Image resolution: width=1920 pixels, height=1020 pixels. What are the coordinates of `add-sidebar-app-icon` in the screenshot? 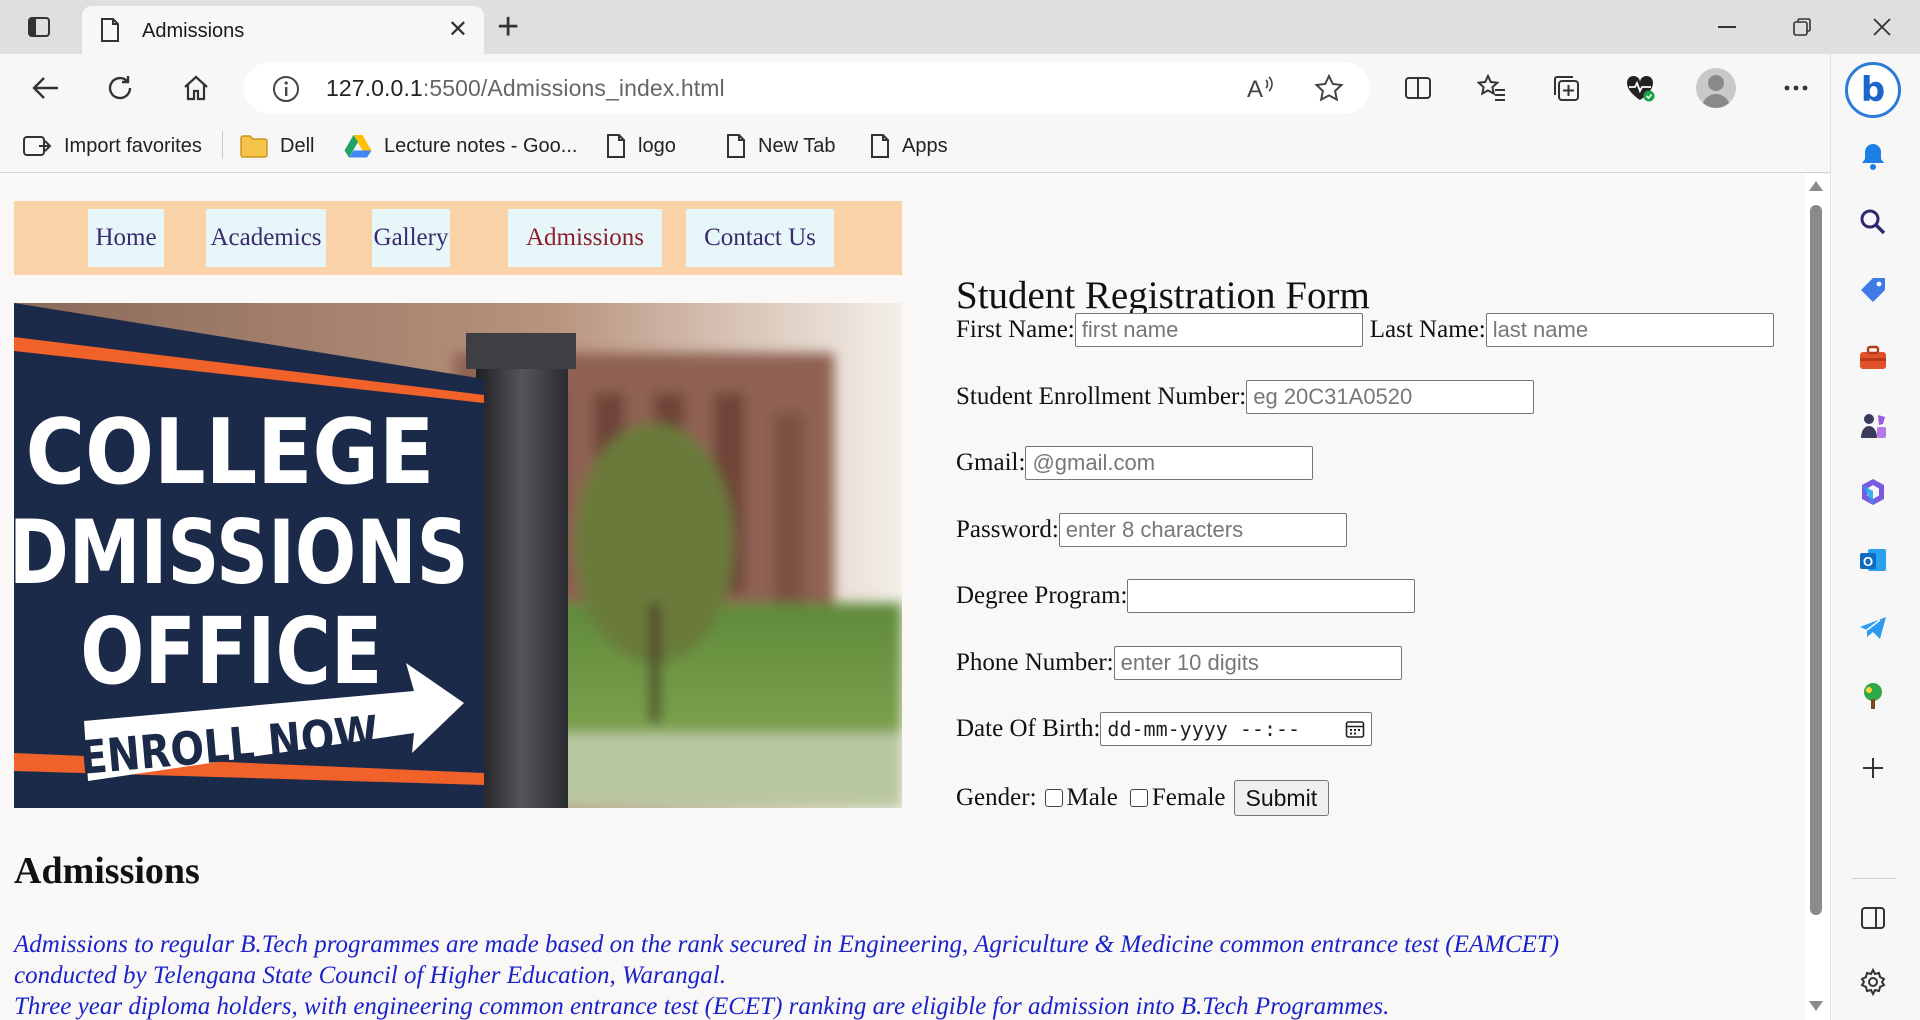 It's located at (1873, 768).